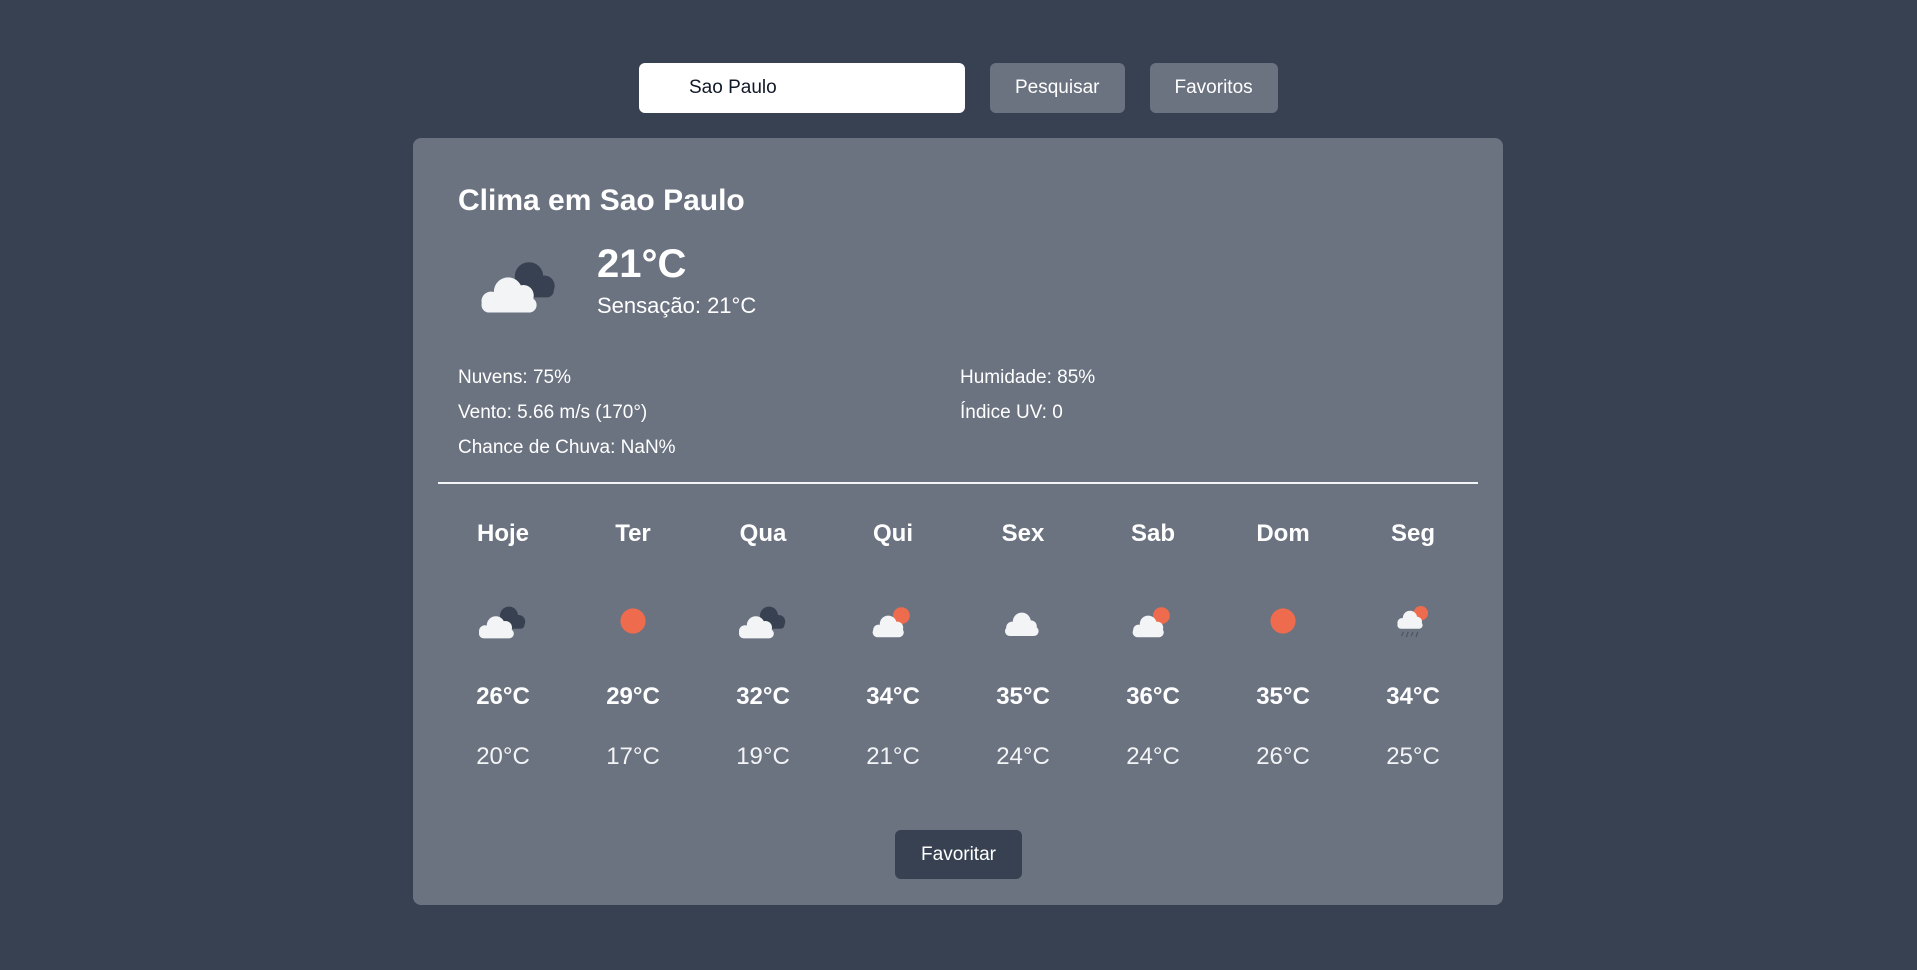 The image size is (1917, 970). I want to click on forecast-day-label: Hoje, so click(502, 533).